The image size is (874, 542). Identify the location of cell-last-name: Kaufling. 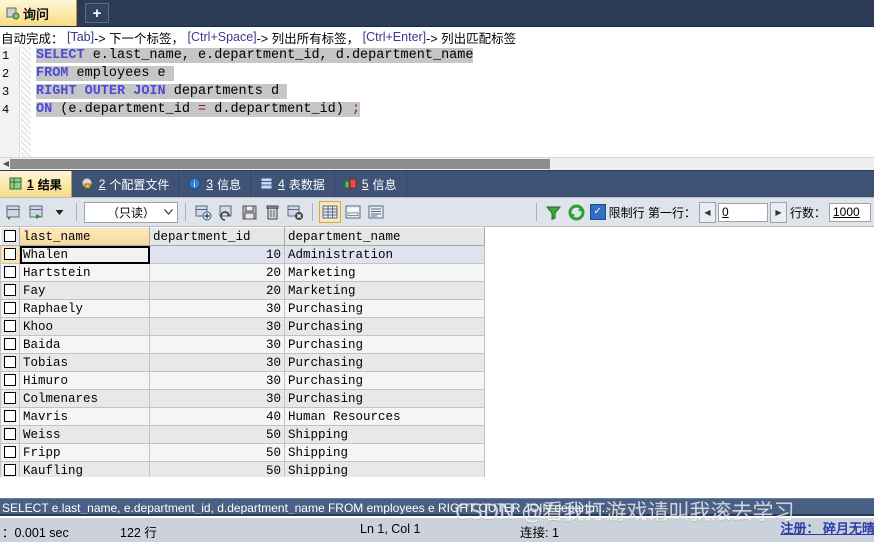
(84, 469).